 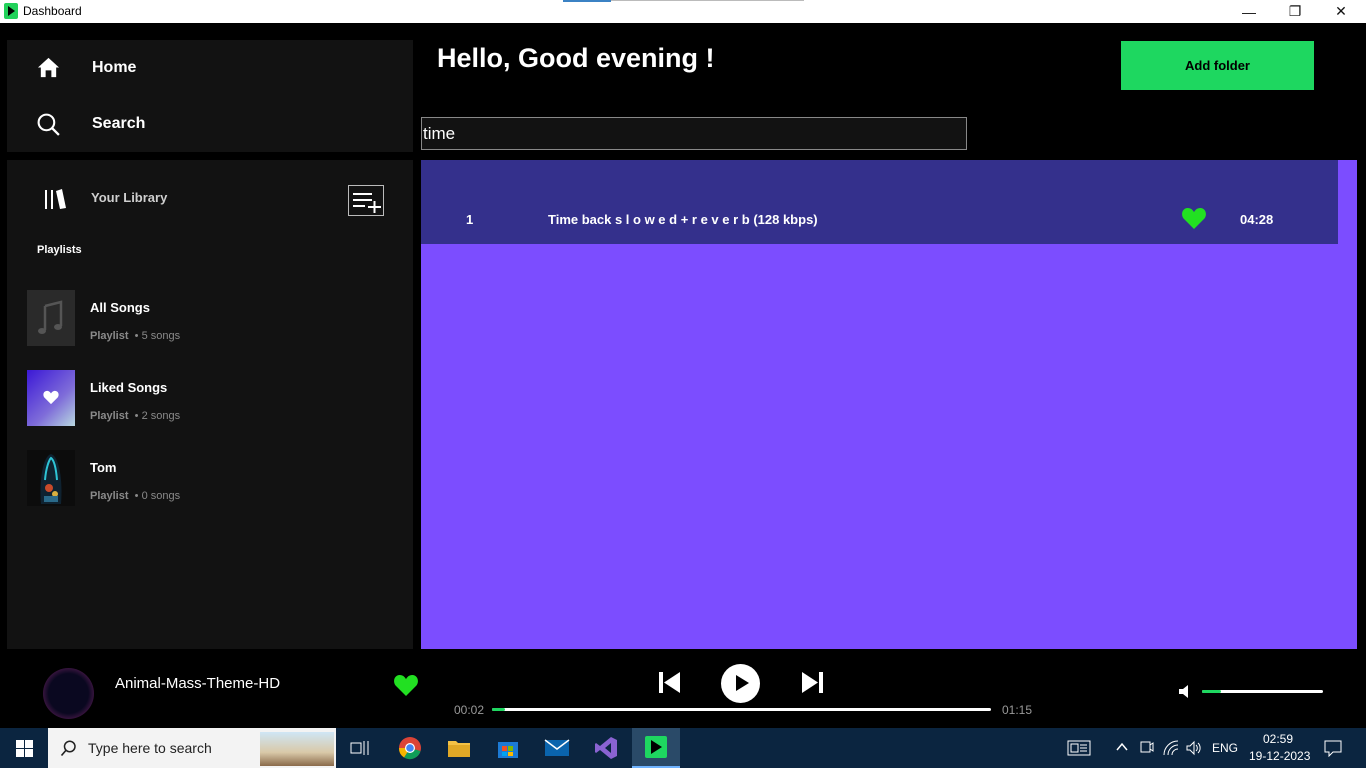 I want to click on playlist-meta: Playlist • 2 songs, so click(x=135, y=416).